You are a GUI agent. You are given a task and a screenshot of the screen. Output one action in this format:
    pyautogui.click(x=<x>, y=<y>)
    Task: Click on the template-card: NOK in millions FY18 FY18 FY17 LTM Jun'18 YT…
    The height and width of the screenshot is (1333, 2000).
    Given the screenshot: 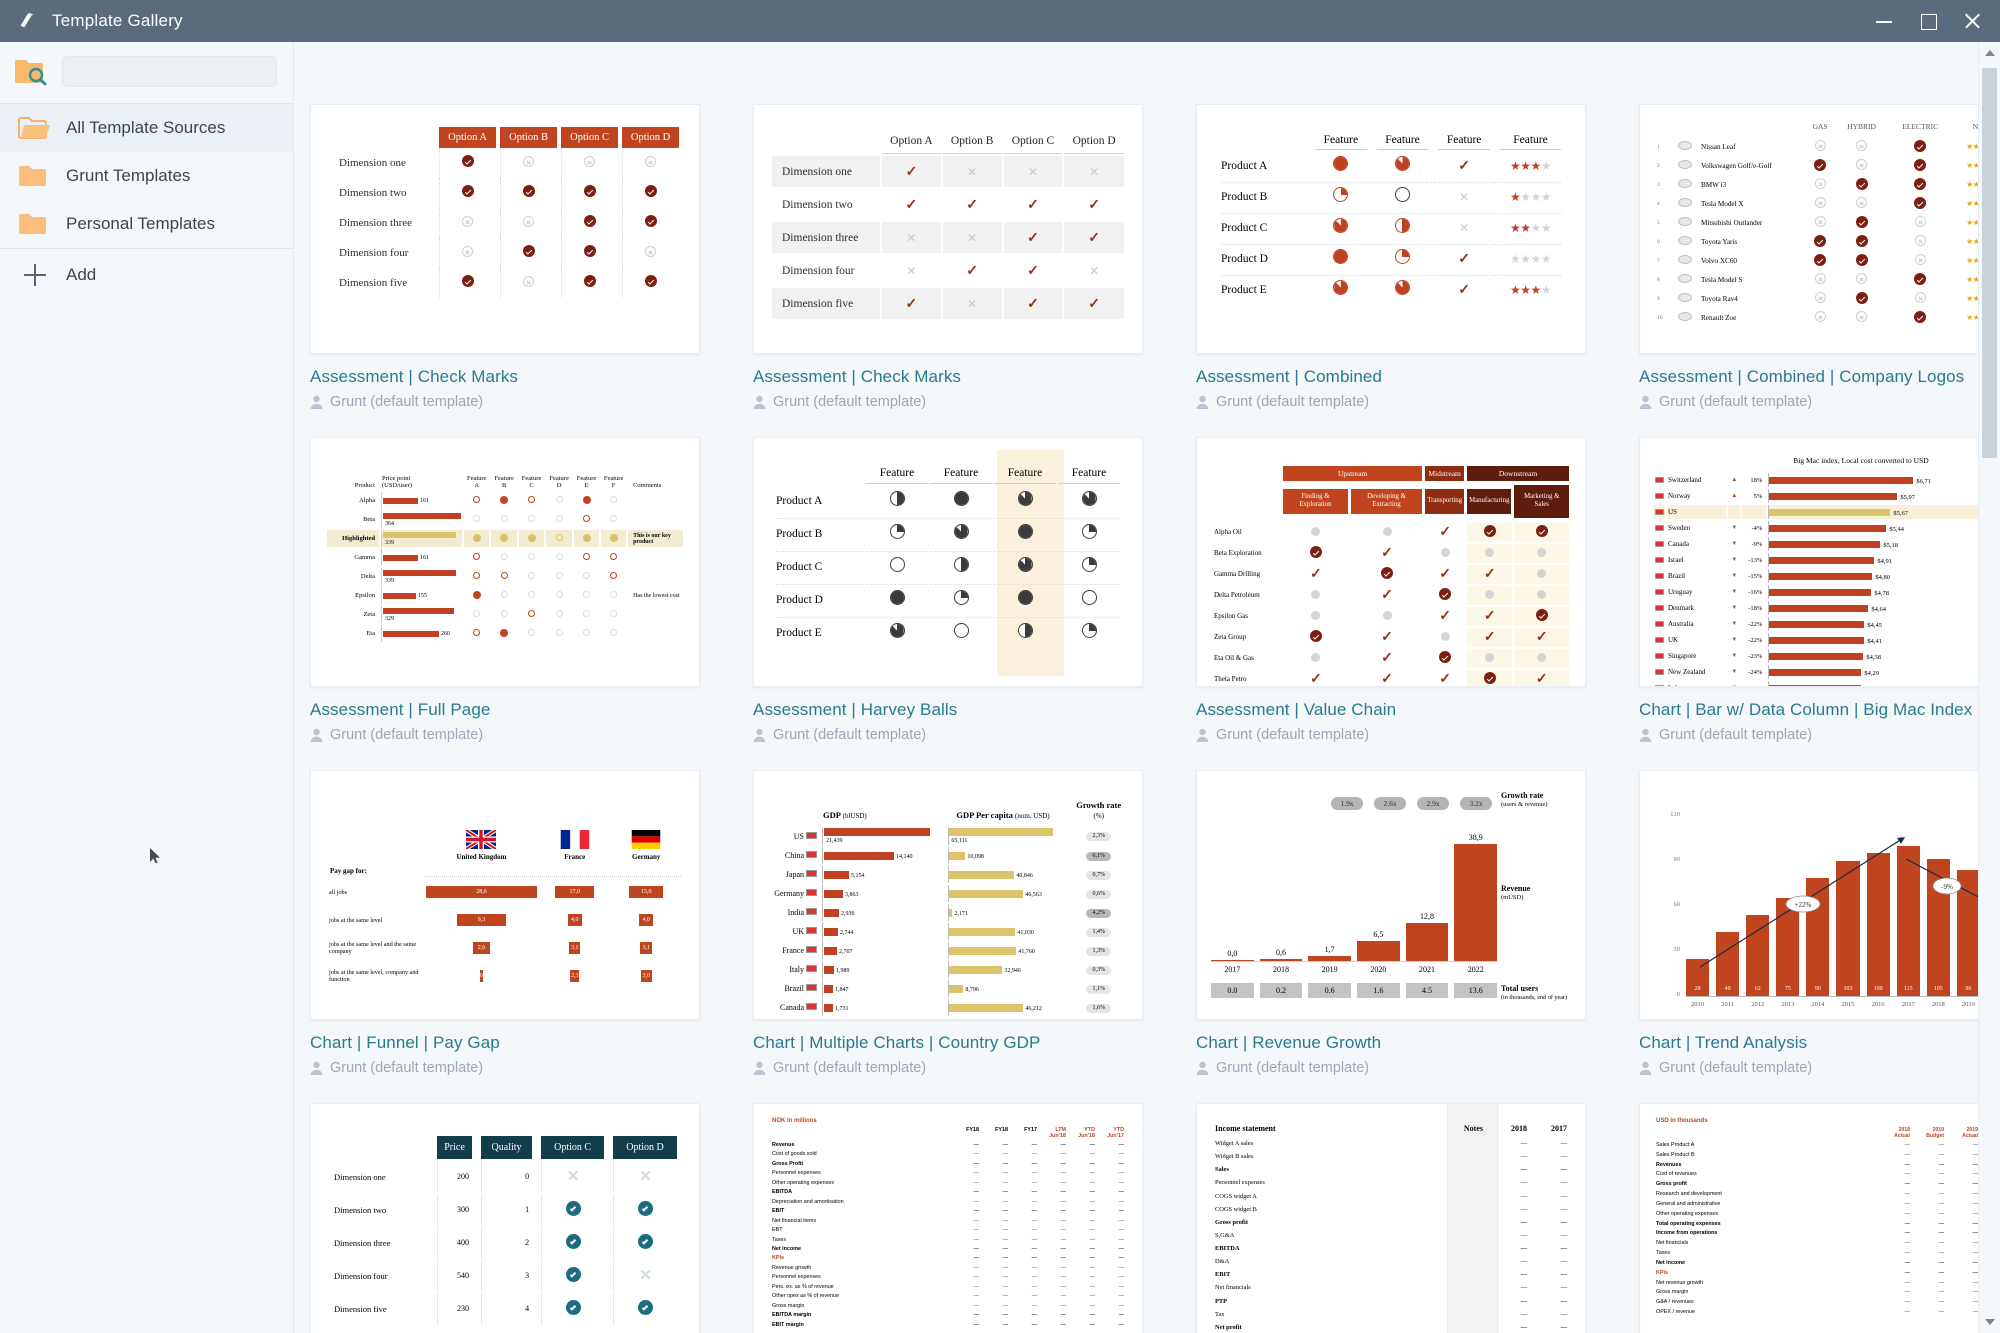 What is the action you would take?
    pyautogui.click(x=948, y=1218)
    